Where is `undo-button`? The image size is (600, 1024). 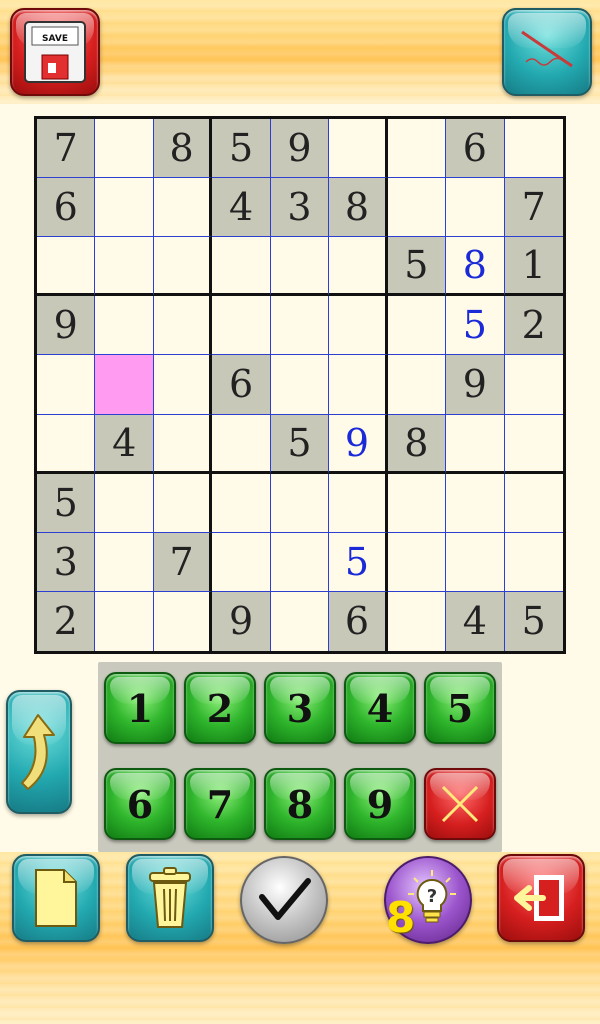 undo-button is located at coordinates (39, 752).